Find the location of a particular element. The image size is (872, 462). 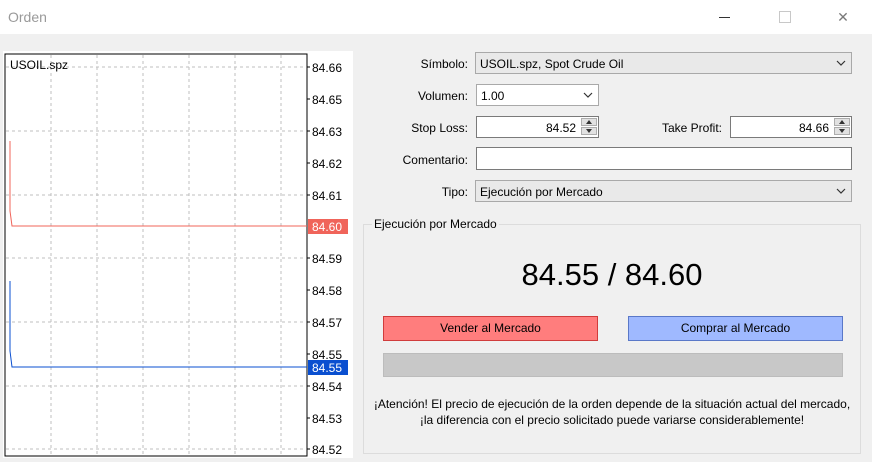

stoploss-label: Stop Loss: is located at coordinates (439, 128).